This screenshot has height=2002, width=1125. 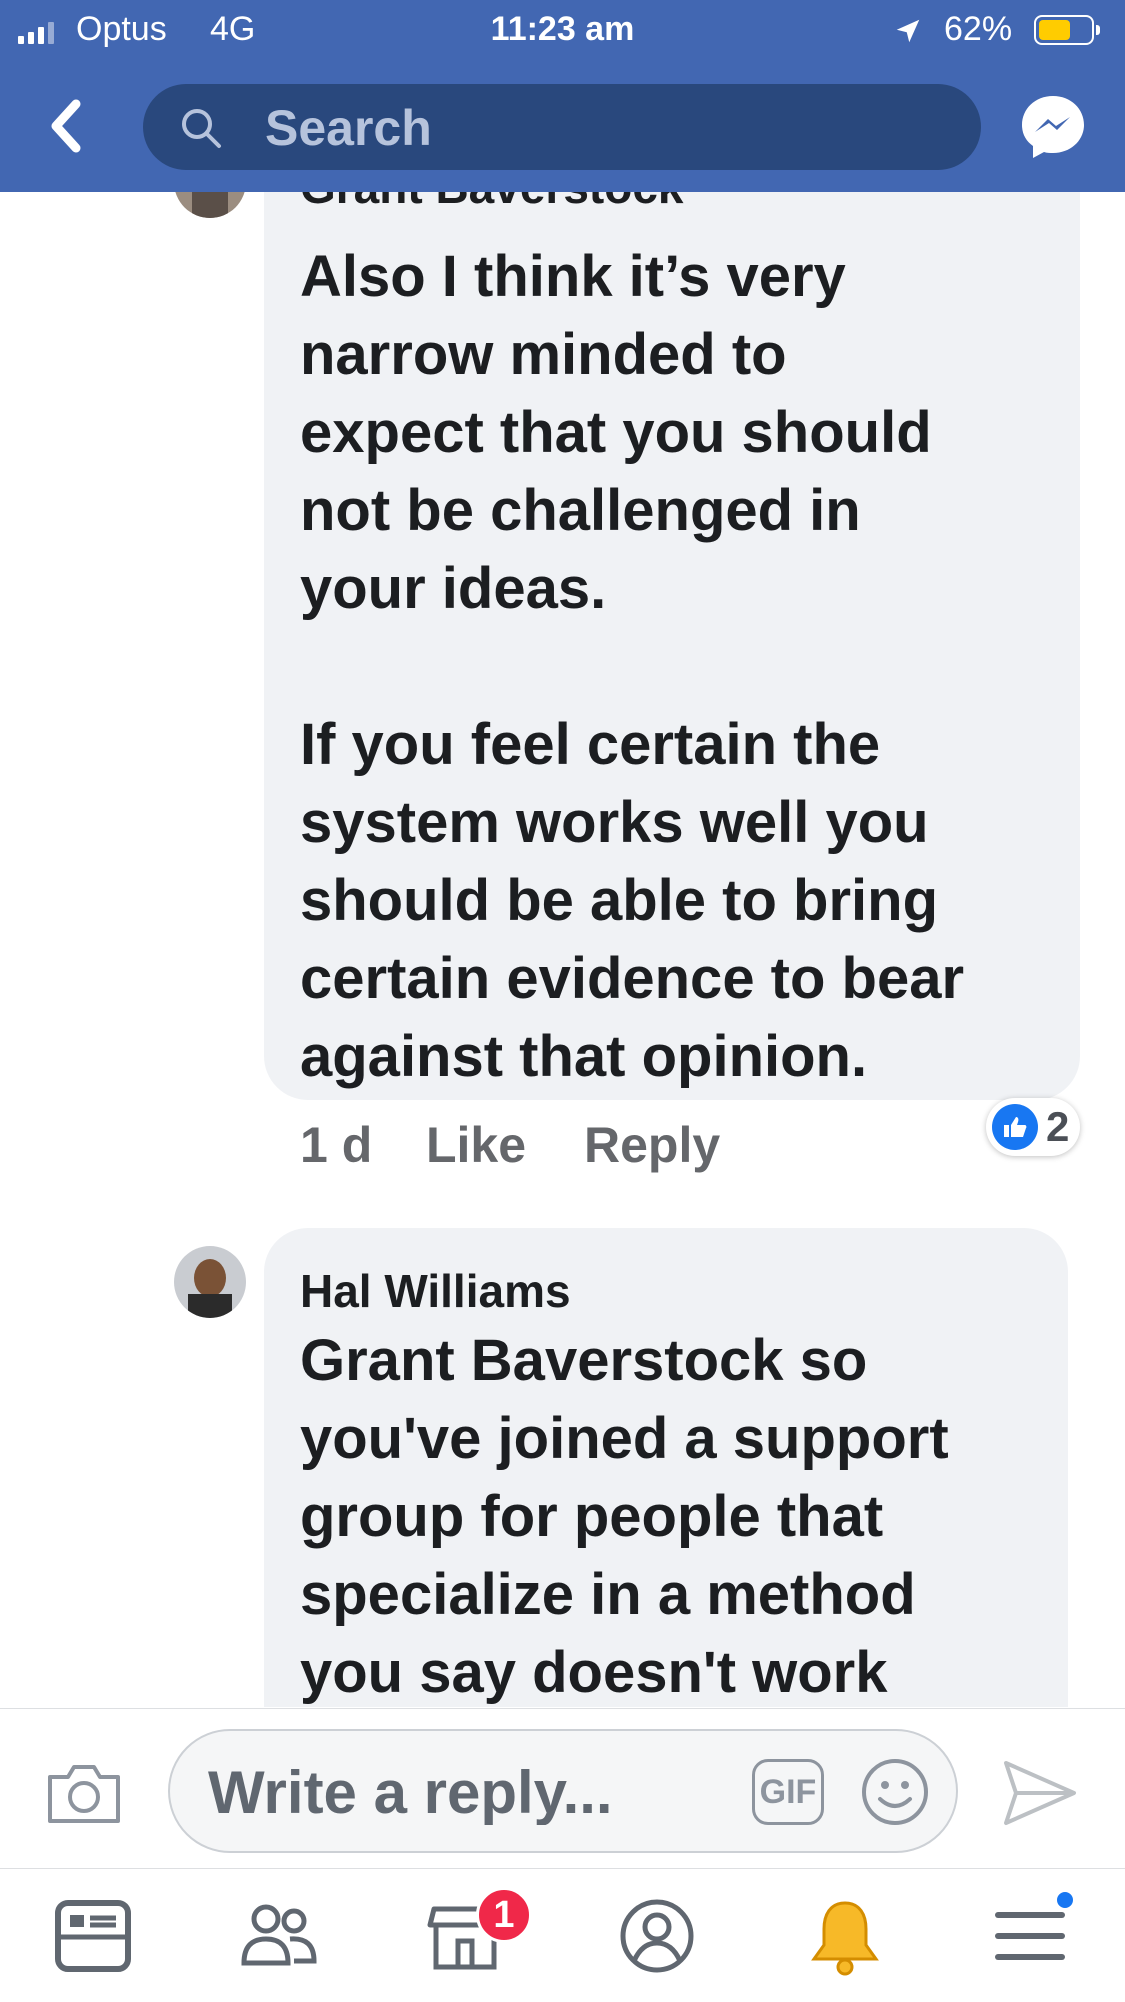 I want to click on gif-button: GIF, so click(x=788, y=1792).